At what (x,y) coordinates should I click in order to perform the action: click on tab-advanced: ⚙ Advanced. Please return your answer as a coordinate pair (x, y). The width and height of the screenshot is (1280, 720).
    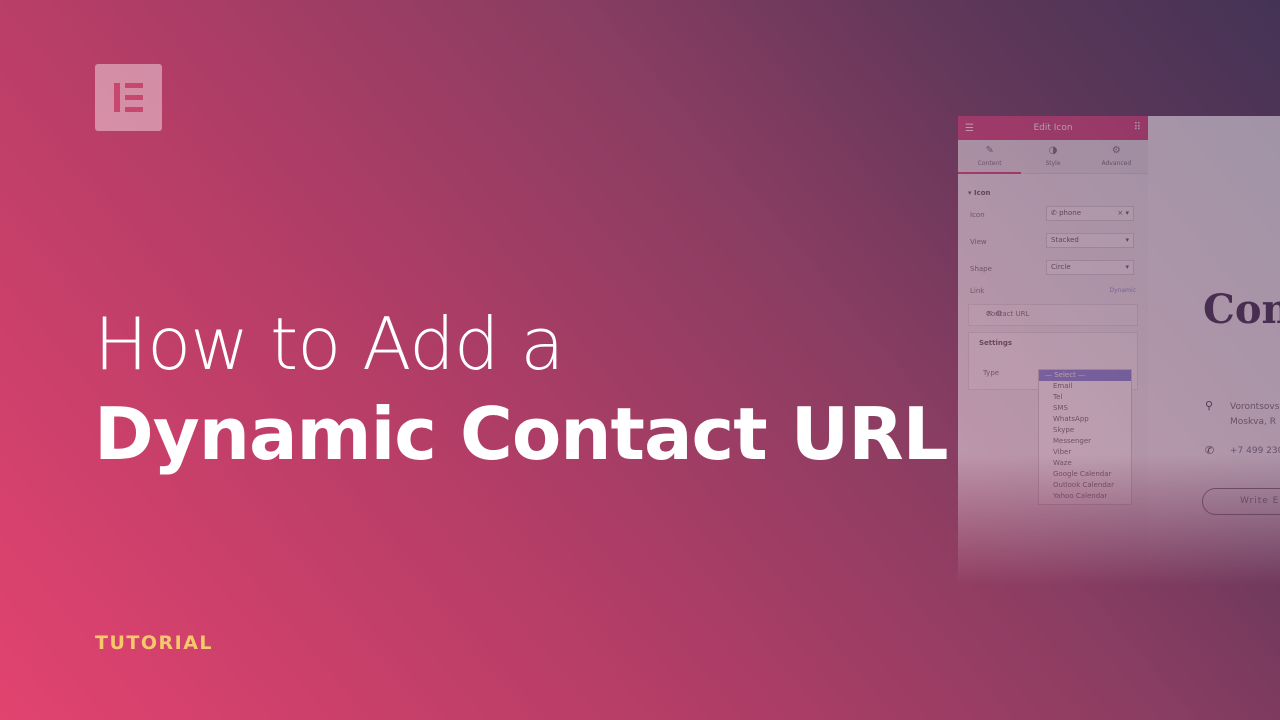
    Looking at the image, I should click on (1116, 156).